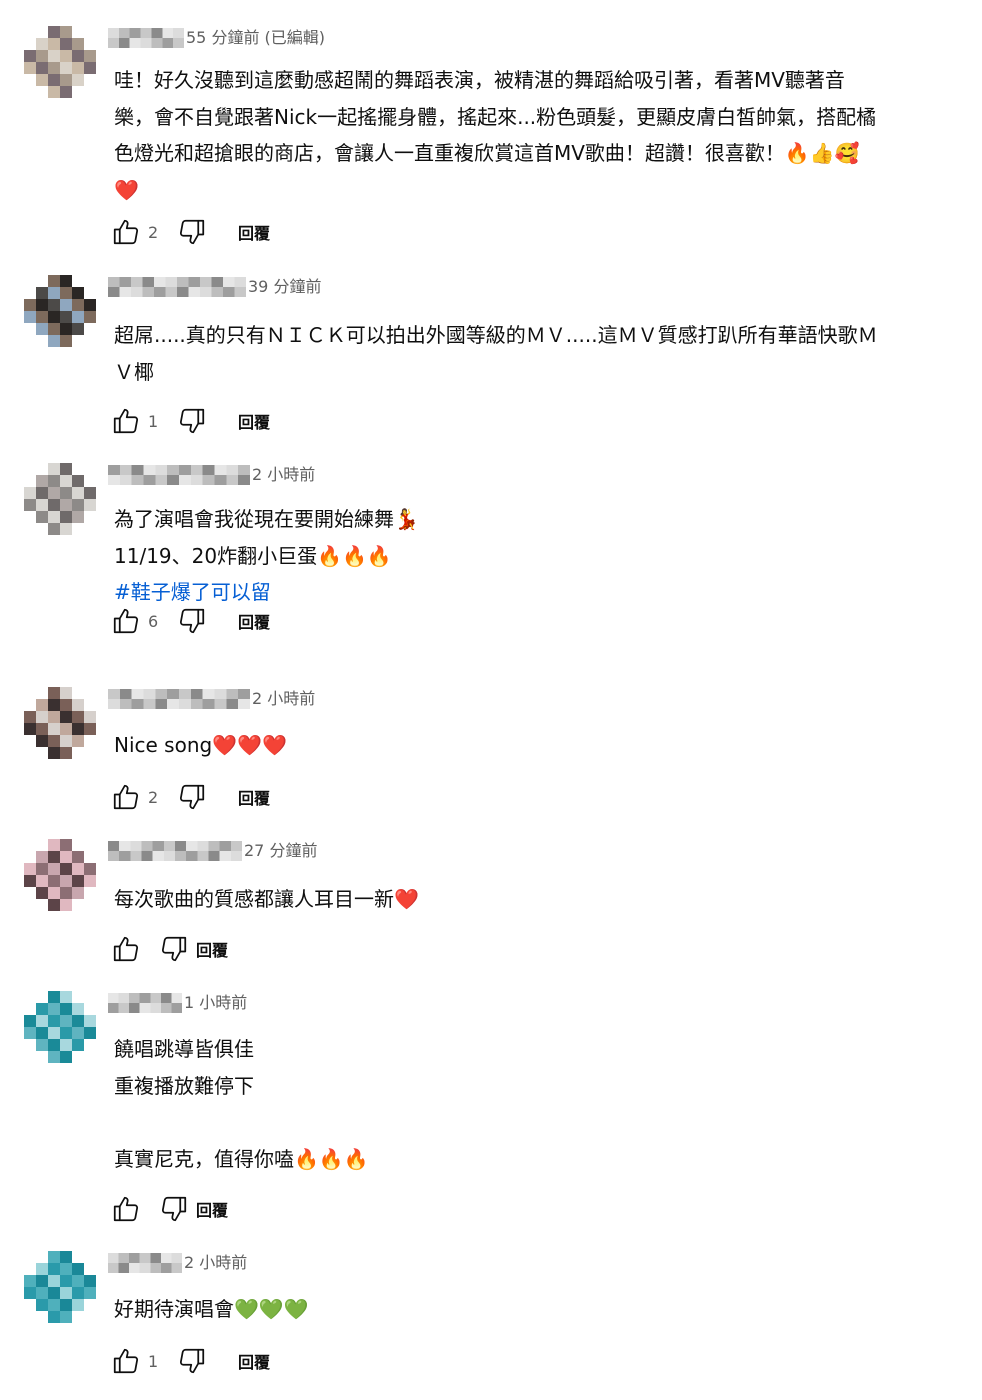  What do you see at coordinates (184, 1049) in the screenshot?
I see `comment-line: 饒唱跳導皆俱佳` at bounding box center [184, 1049].